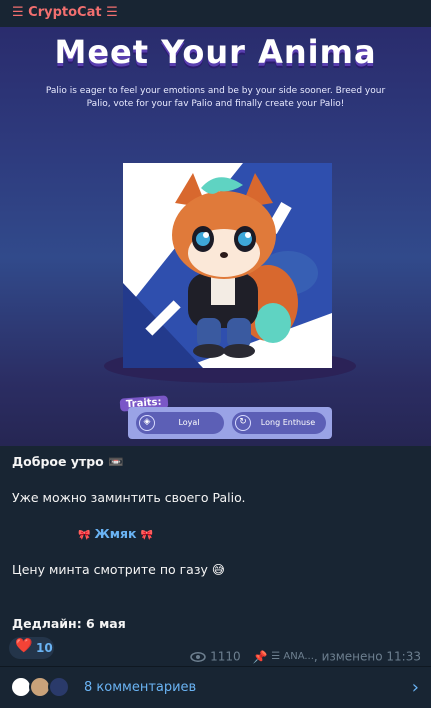 The width and height of the screenshot is (431, 708). Describe the element at coordinates (247, 533) in the screenshot. I see `link-line: 🎀 Жмяк 🎀` at that location.